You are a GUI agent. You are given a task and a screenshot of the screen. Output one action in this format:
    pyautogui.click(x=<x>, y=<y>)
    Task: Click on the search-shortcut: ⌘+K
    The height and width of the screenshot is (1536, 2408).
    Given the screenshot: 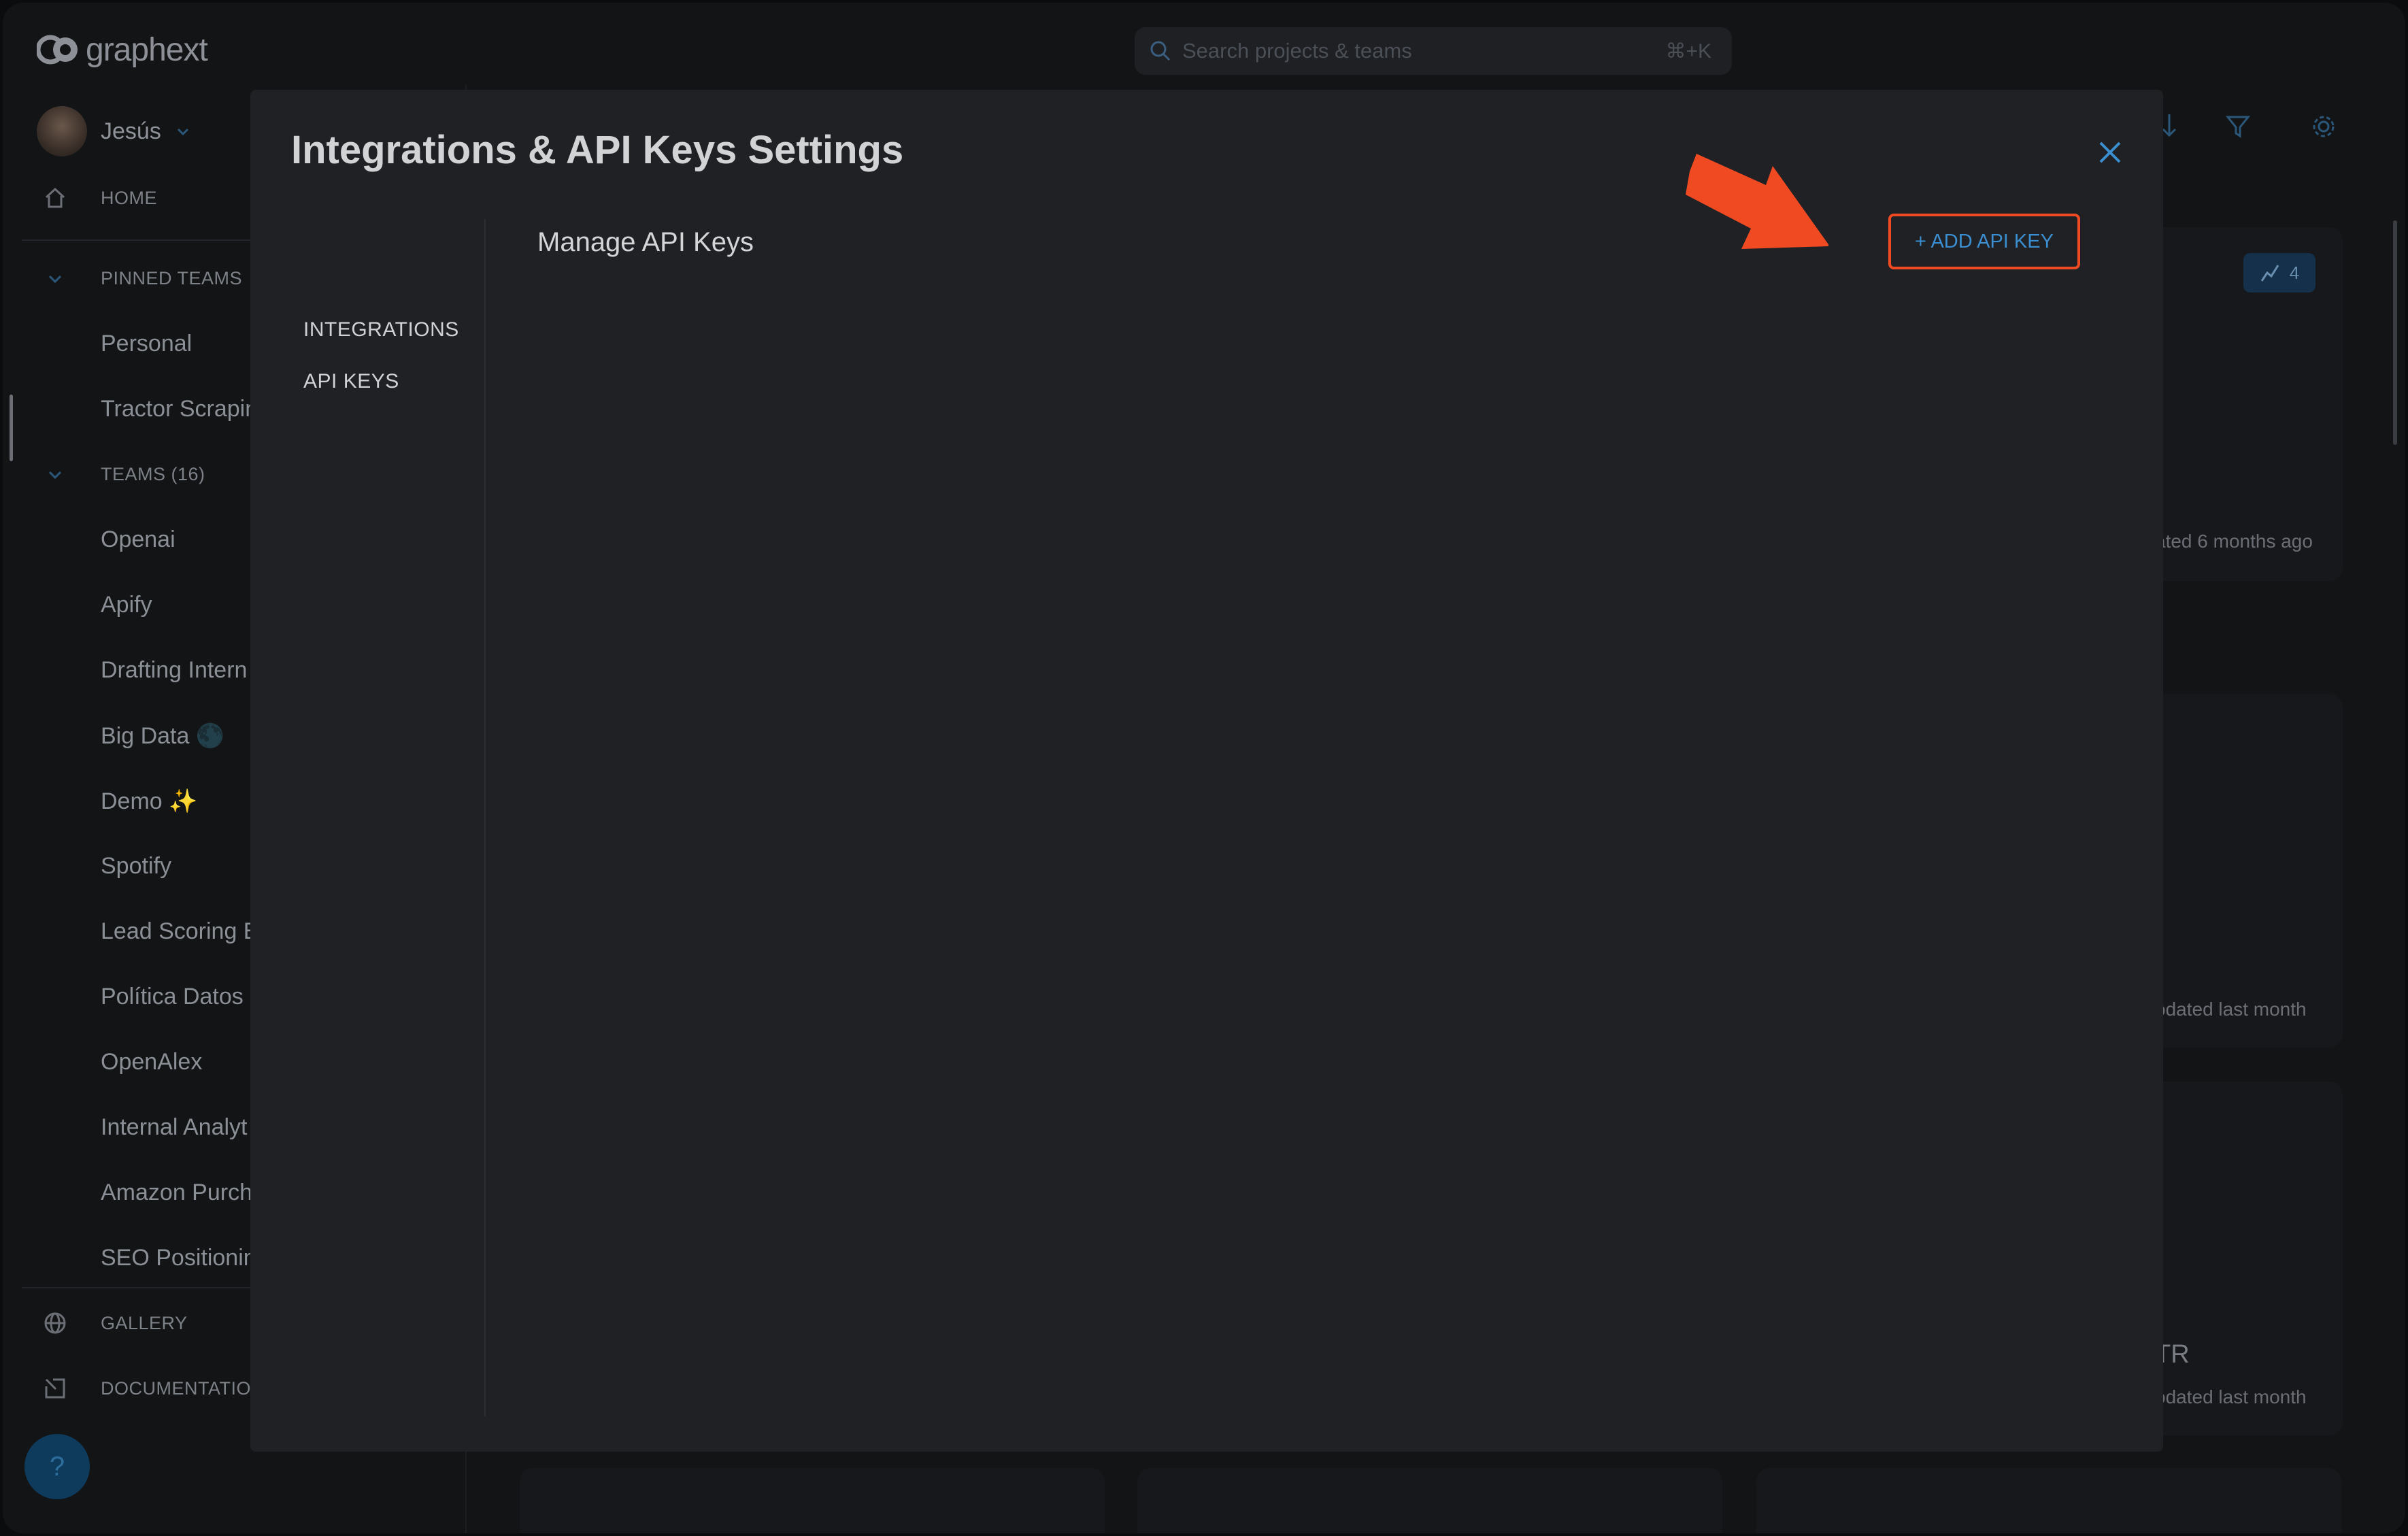 What is the action you would take?
    pyautogui.click(x=1688, y=51)
    